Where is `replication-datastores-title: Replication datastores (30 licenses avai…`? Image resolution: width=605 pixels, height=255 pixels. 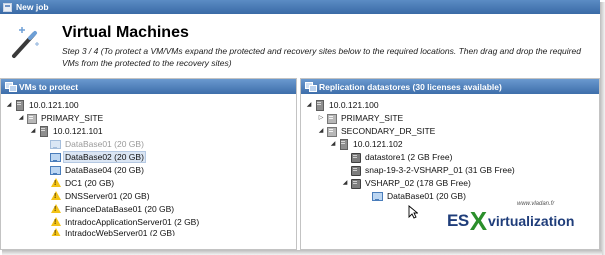
replication-datastores-title: Replication datastores (30 licenses avai… is located at coordinates (410, 86).